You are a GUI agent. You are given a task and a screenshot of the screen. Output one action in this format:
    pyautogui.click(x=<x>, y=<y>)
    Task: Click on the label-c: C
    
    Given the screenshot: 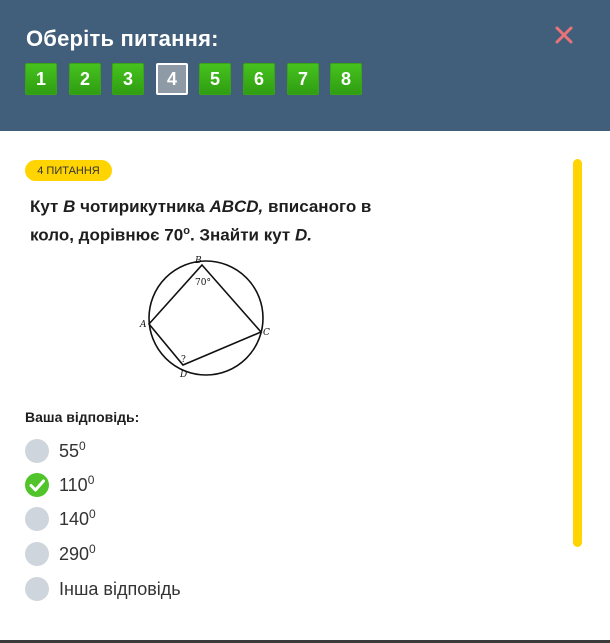 What is the action you would take?
    pyautogui.click(x=266, y=333)
    